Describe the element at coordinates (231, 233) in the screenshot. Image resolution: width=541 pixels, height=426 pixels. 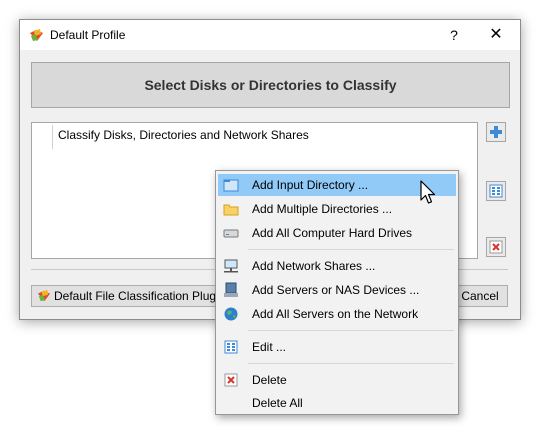
I see `hard-drive-icon` at that location.